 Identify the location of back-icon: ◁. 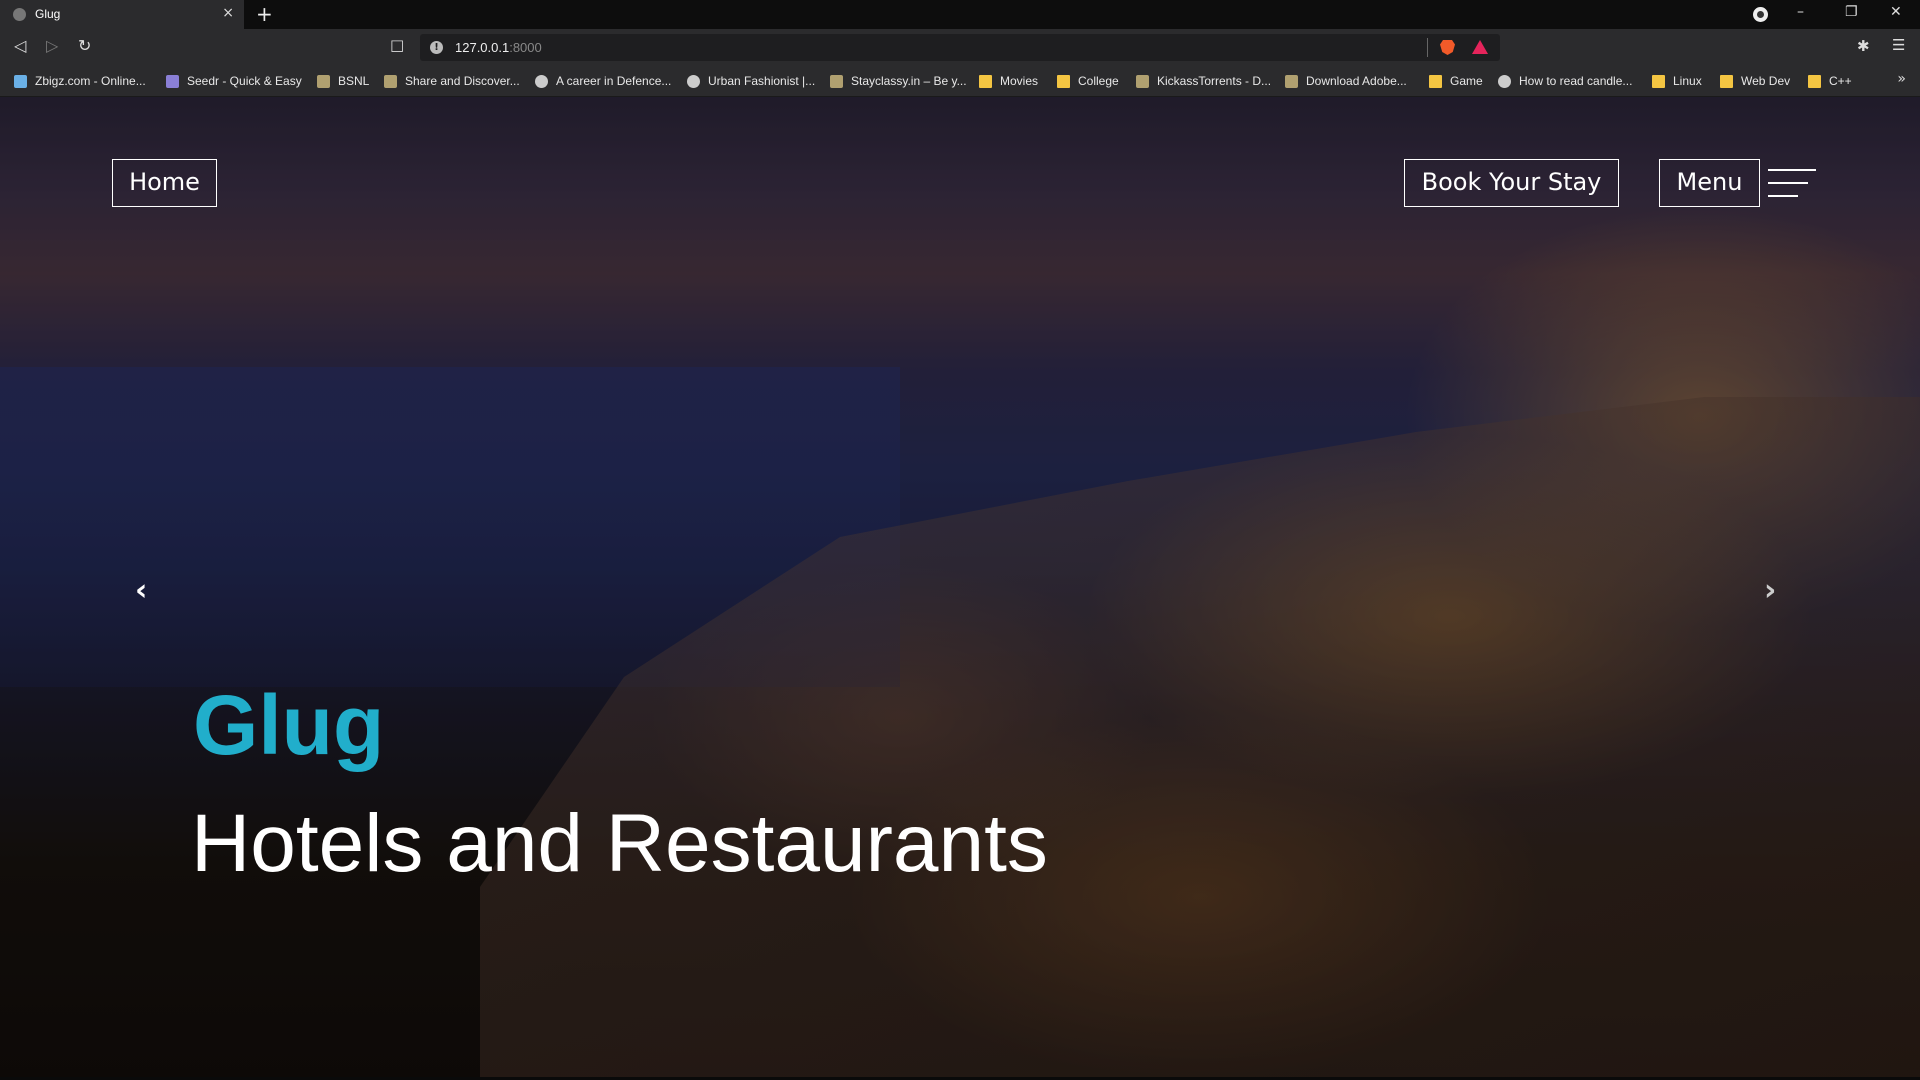
(20, 45).